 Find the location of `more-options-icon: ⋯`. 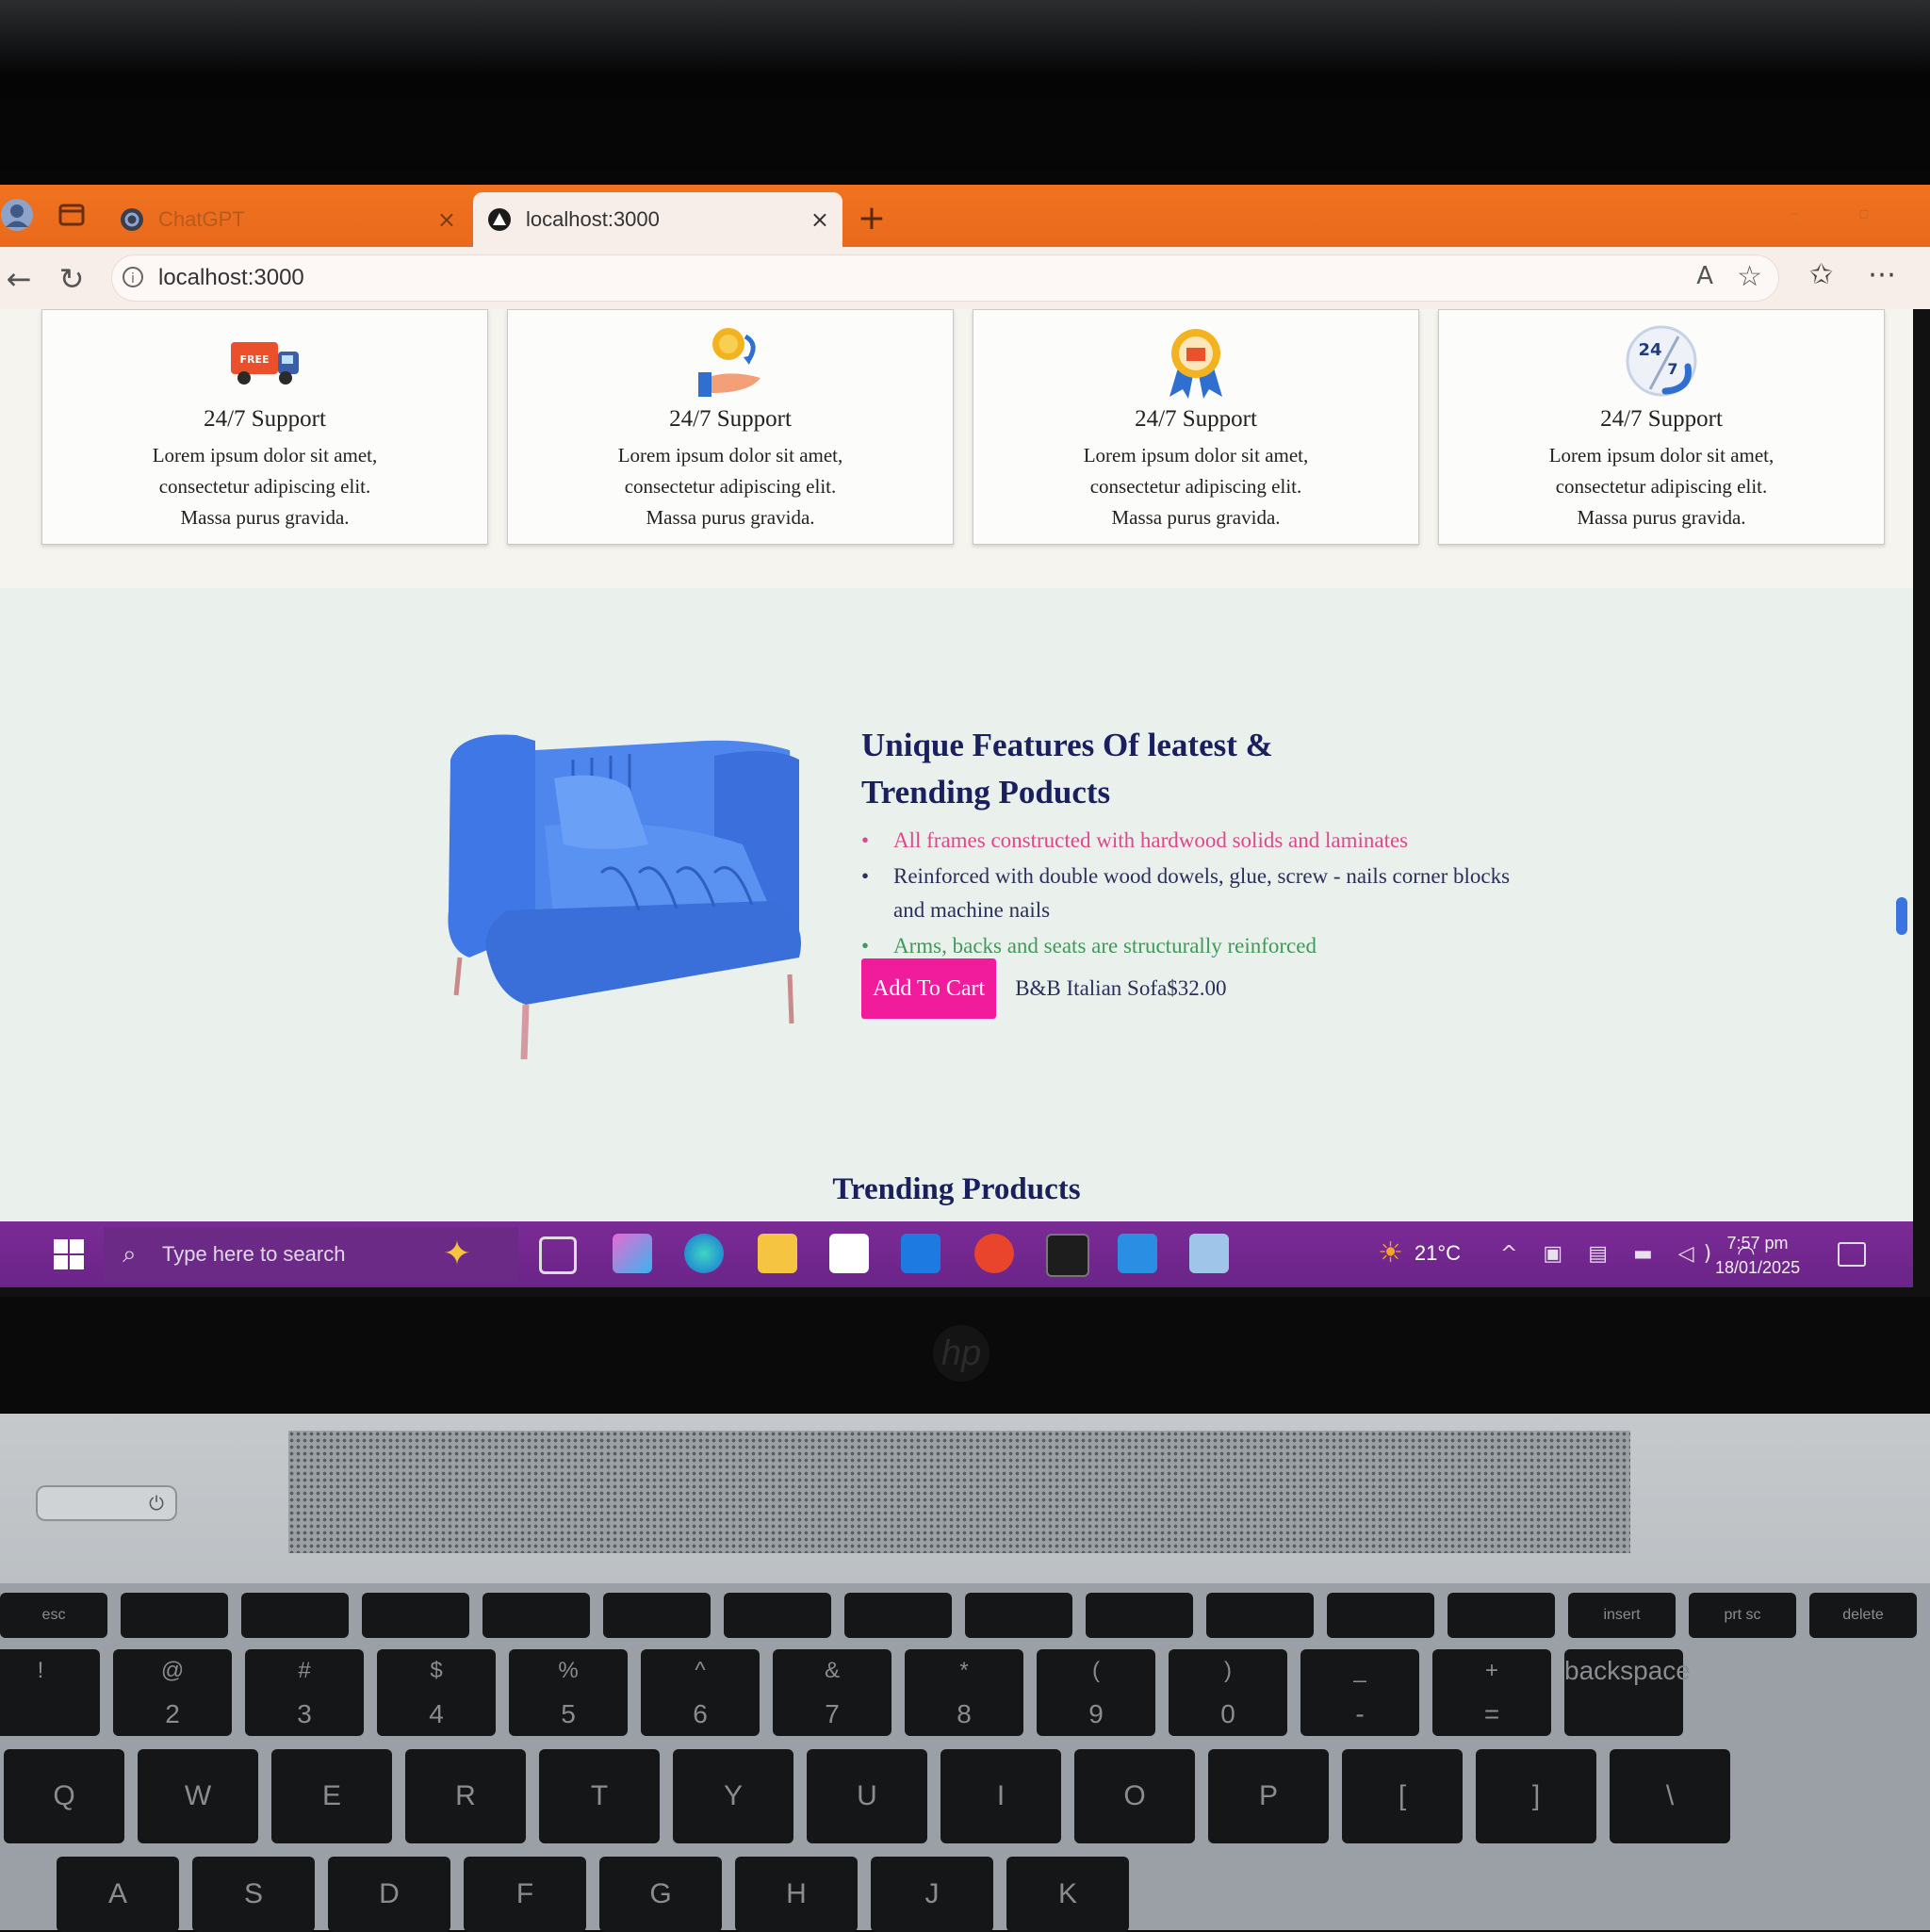

more-options-icon: ⋯ is located at coordinates (1882, 274).